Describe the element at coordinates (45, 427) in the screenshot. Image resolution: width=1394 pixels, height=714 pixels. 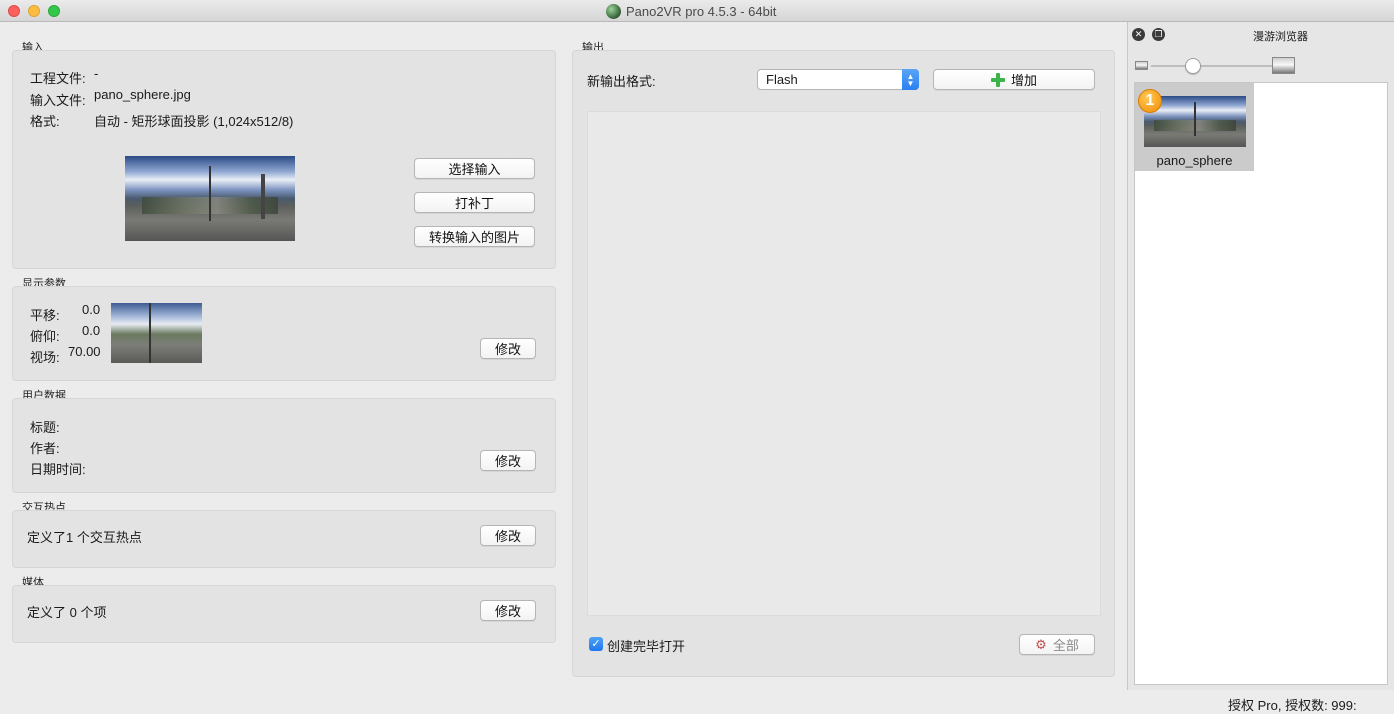
I see `title-label: 标题:` at that location.